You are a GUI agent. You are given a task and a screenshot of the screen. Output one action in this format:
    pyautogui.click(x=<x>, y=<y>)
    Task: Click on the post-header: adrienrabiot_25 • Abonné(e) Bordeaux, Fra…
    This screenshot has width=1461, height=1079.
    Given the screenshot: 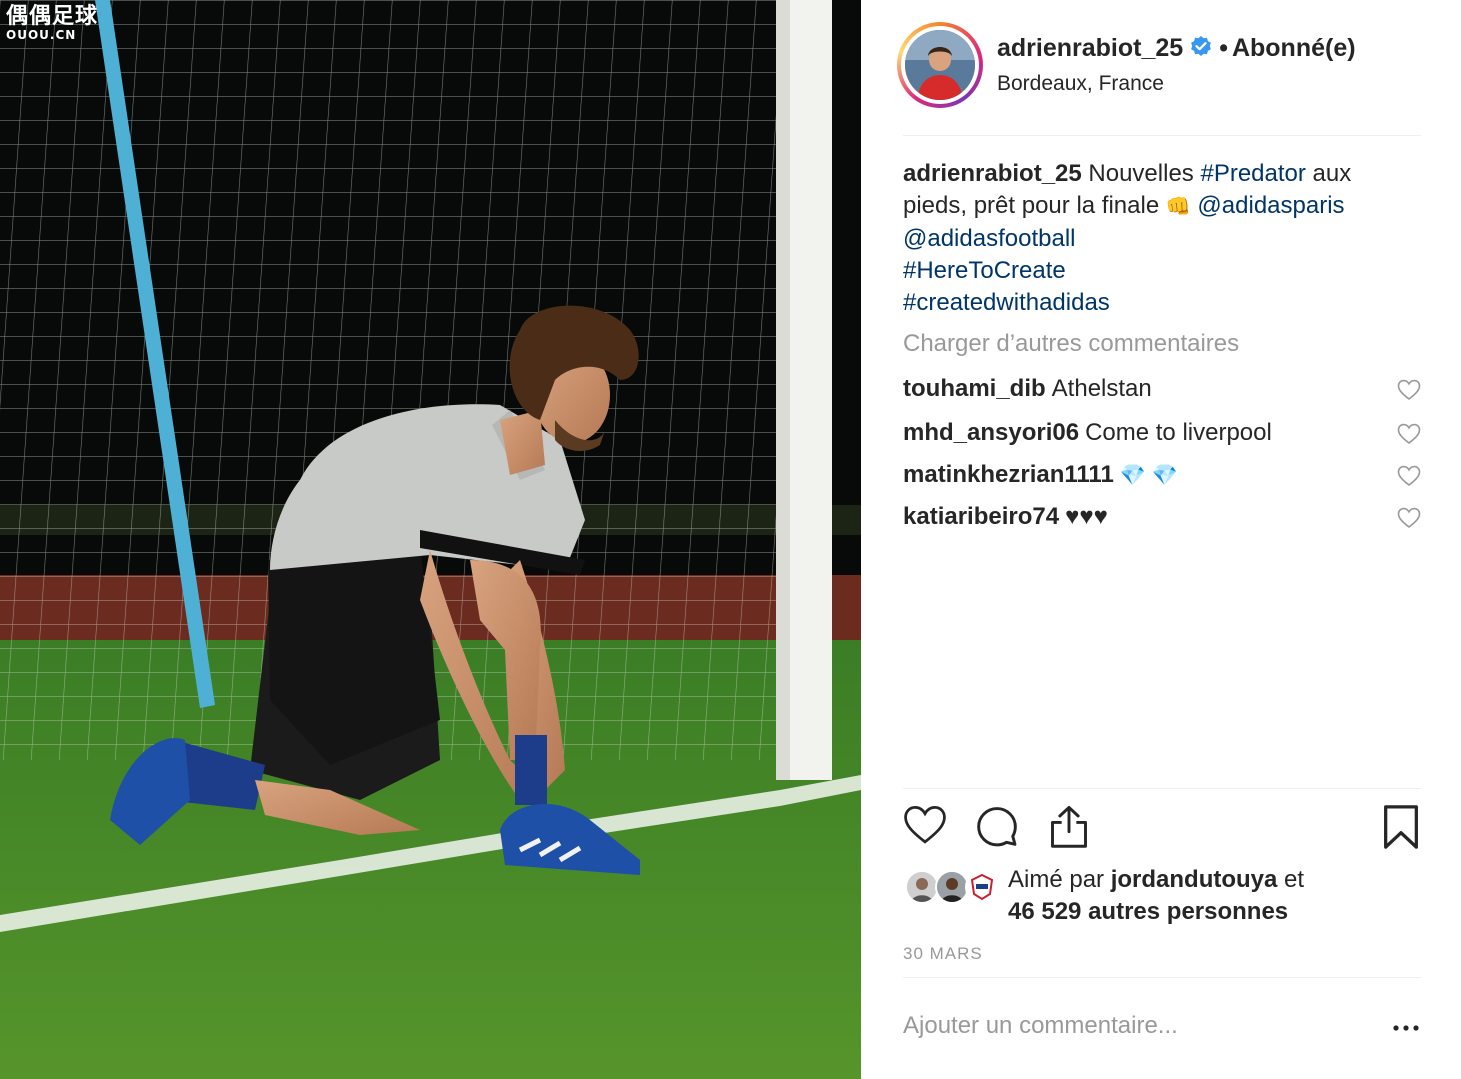 What is the action you would take?
    pyautogui.click(x=1159, y=67)
    